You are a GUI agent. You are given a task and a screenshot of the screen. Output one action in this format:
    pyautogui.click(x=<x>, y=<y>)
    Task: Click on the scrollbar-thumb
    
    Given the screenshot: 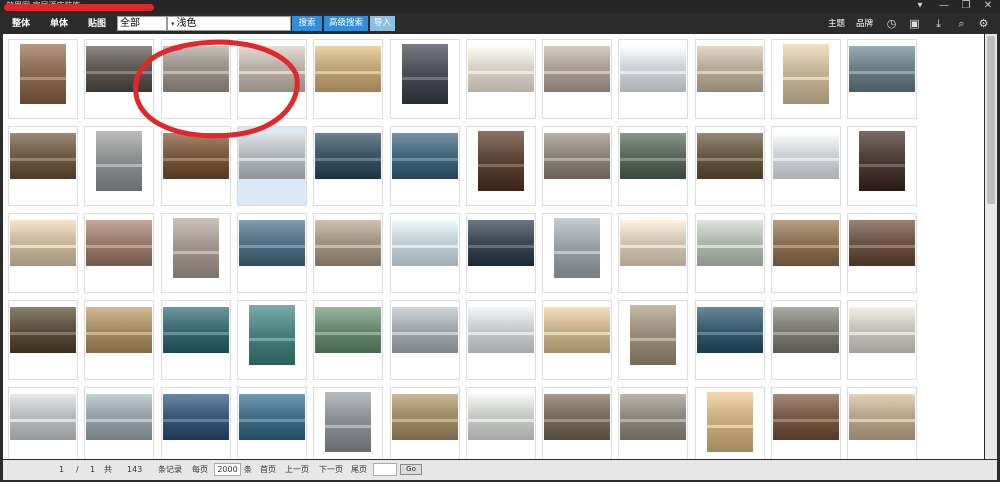 What is the action you would take?
    pyautogui.click(x=991, y=120)
    